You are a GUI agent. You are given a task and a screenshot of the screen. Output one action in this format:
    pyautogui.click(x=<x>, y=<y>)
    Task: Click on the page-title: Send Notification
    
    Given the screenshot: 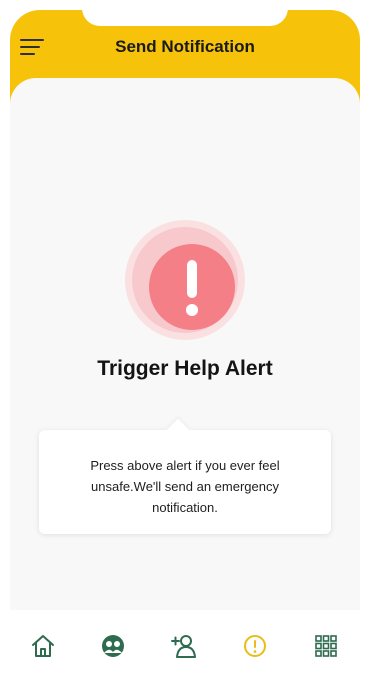 What is the action you would take?
    pyautogui.click(x=185, y=46)
    